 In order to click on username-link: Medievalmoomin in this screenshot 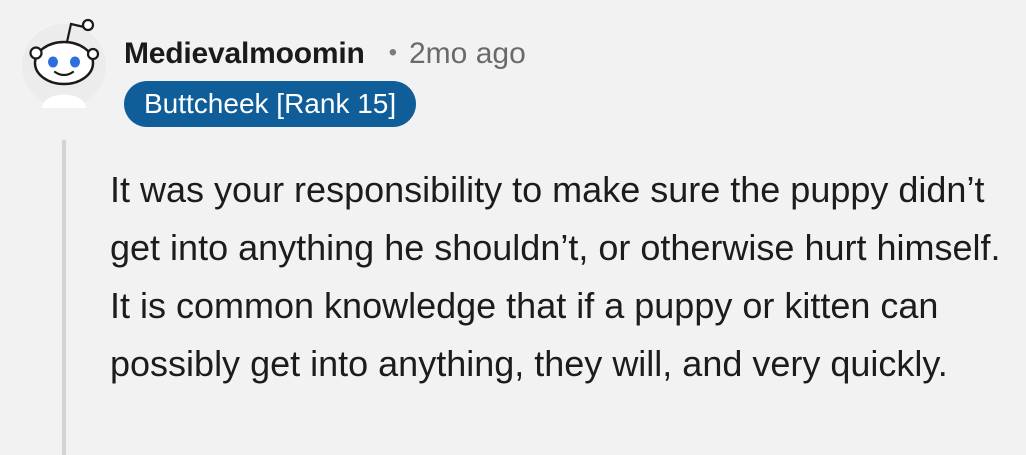, I will do `click(244, 54)`.